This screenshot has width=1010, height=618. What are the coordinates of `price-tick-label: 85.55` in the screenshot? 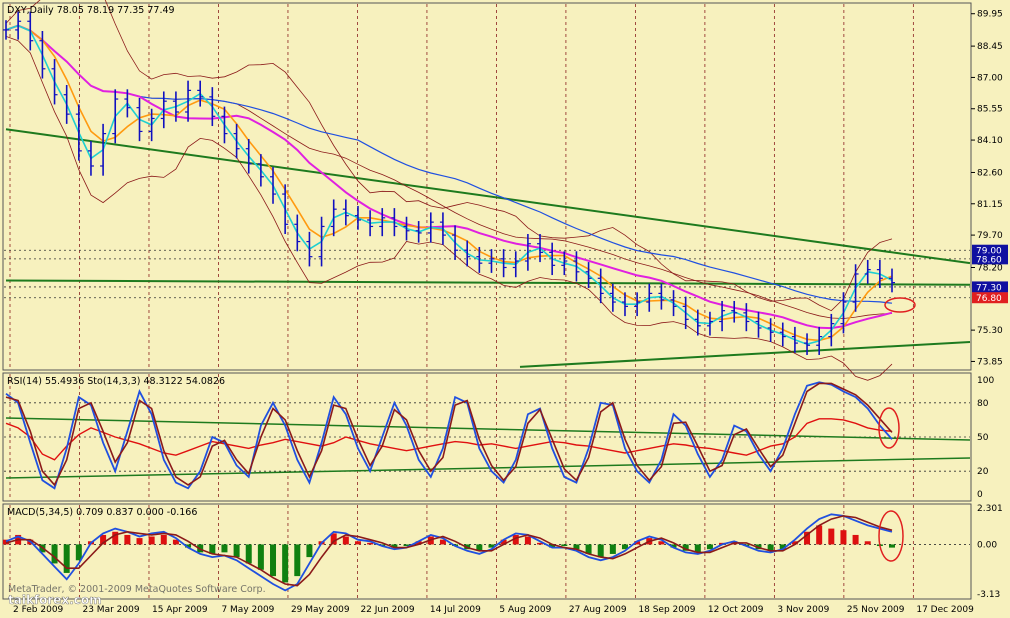 It's located at (990, 110).